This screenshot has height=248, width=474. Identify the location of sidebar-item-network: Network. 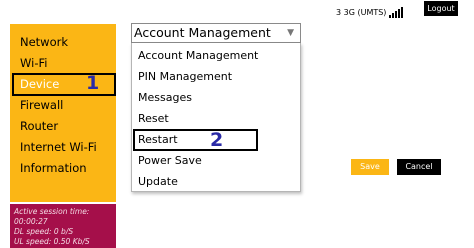
(44, 42).